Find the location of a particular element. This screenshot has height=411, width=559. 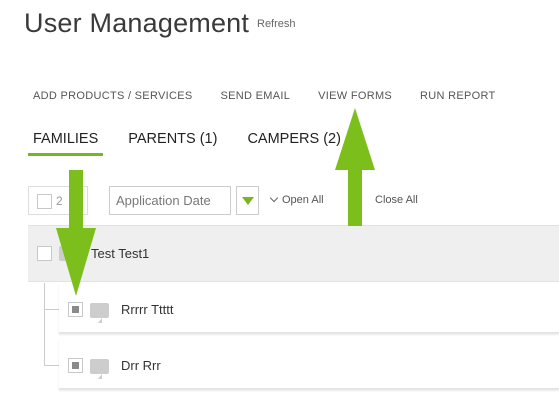

family-row: Test Test1 is located at coordinates (293, 253).